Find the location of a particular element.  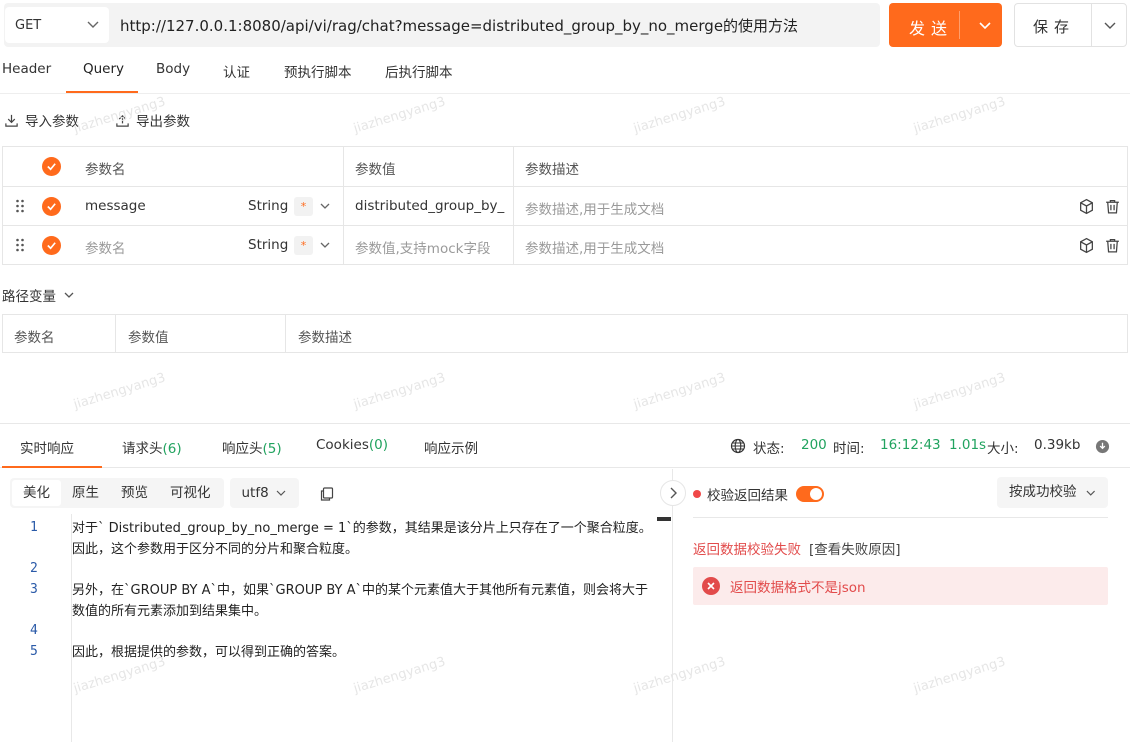

method-label: GET is located at coordinates (28, 25).